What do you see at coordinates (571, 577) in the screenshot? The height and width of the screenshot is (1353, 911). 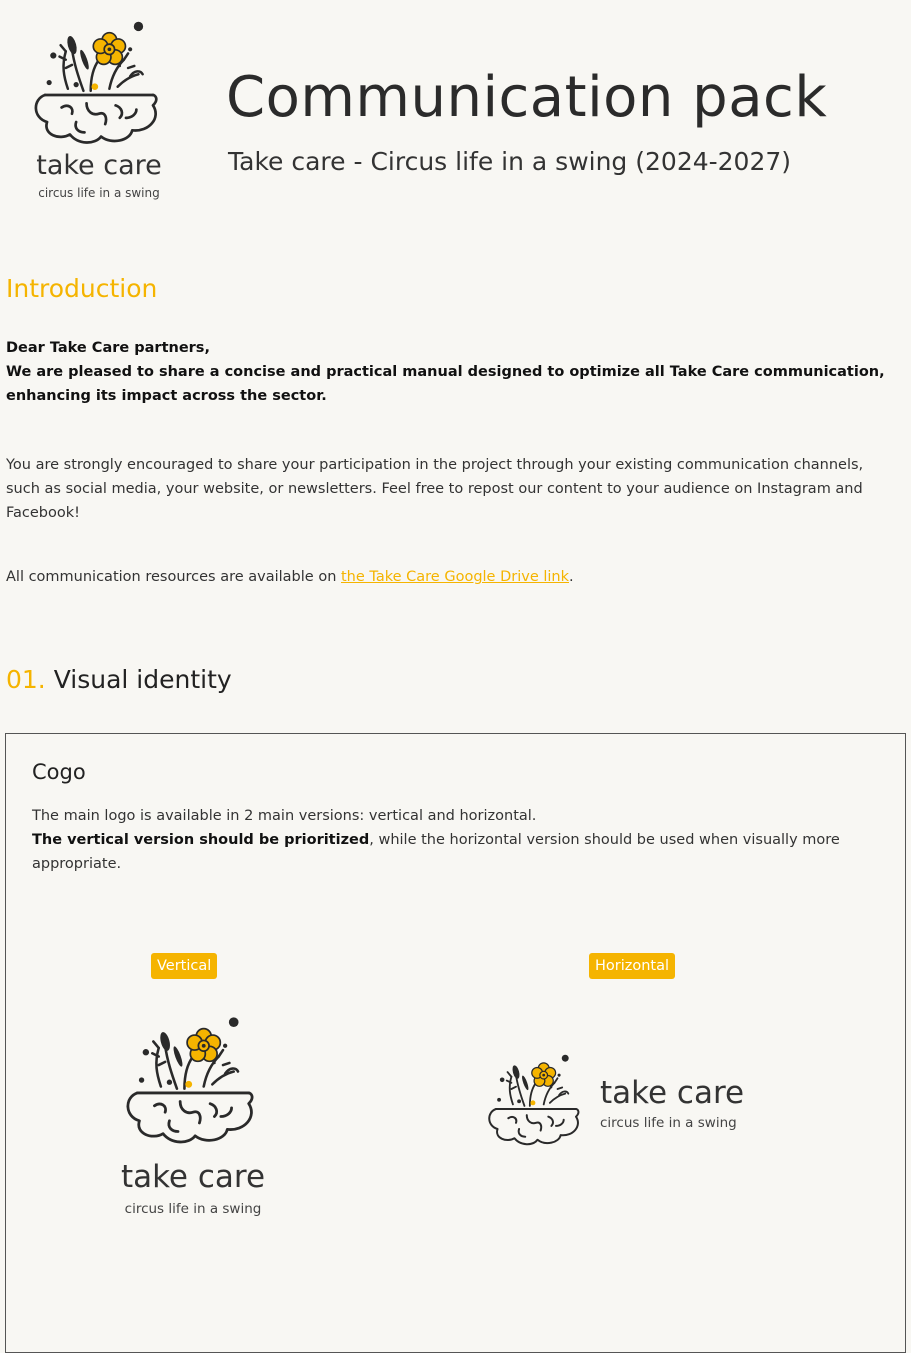 I see `paragraph-2-suffix: .` at bounding box center [571, 577].